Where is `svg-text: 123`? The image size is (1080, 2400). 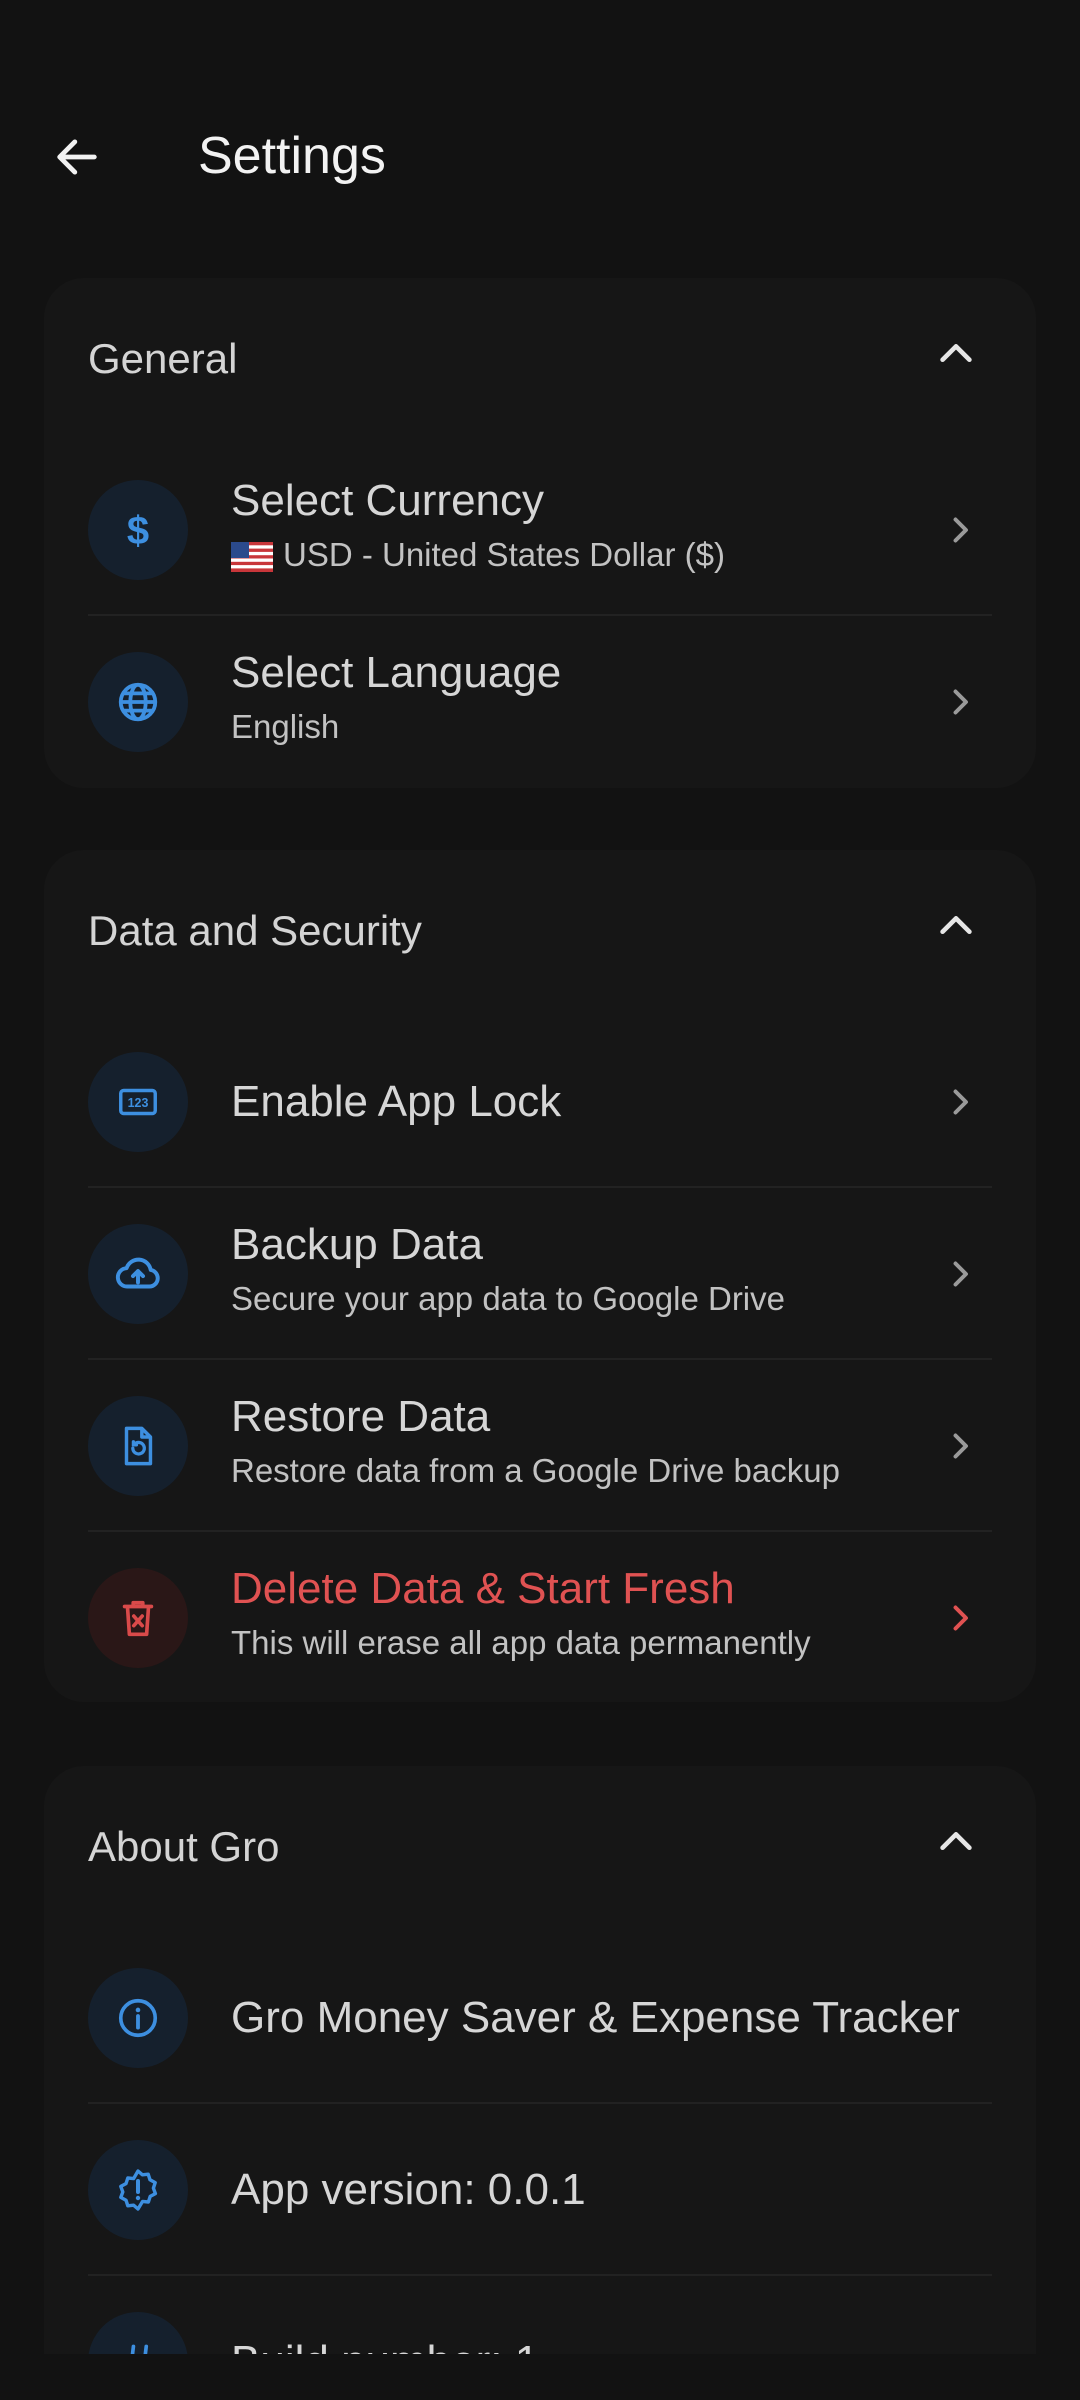
svg-text: 123 is located at coordinates (138, 1103).